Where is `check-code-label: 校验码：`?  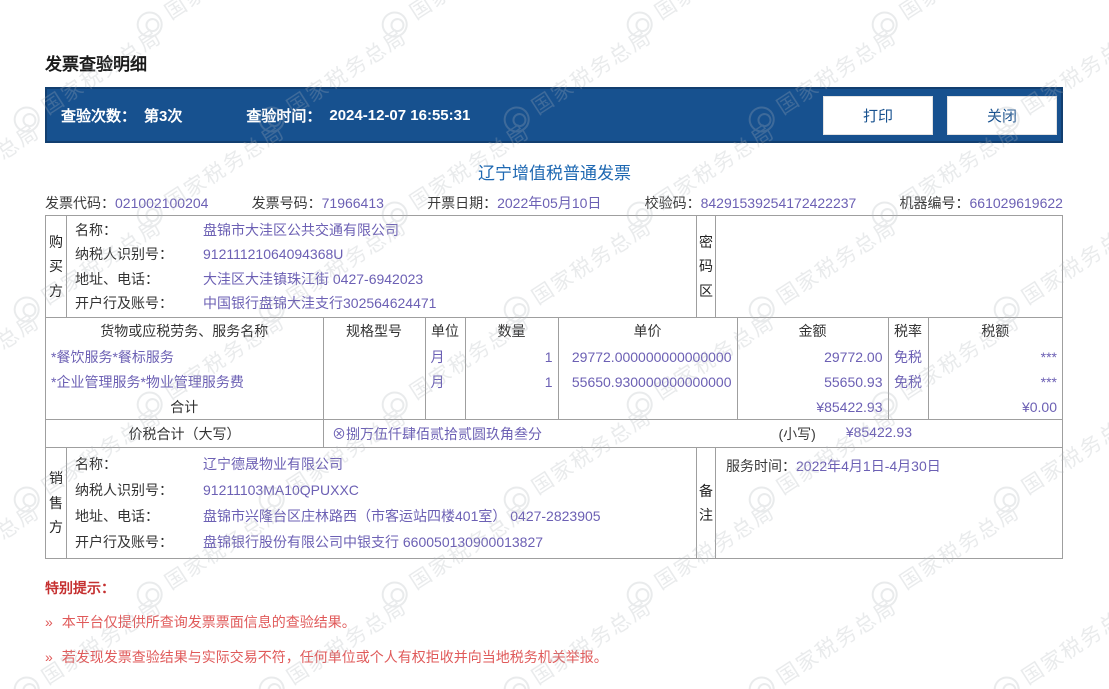 check-code-label: 校验码： is located at coordinates (672, 203).